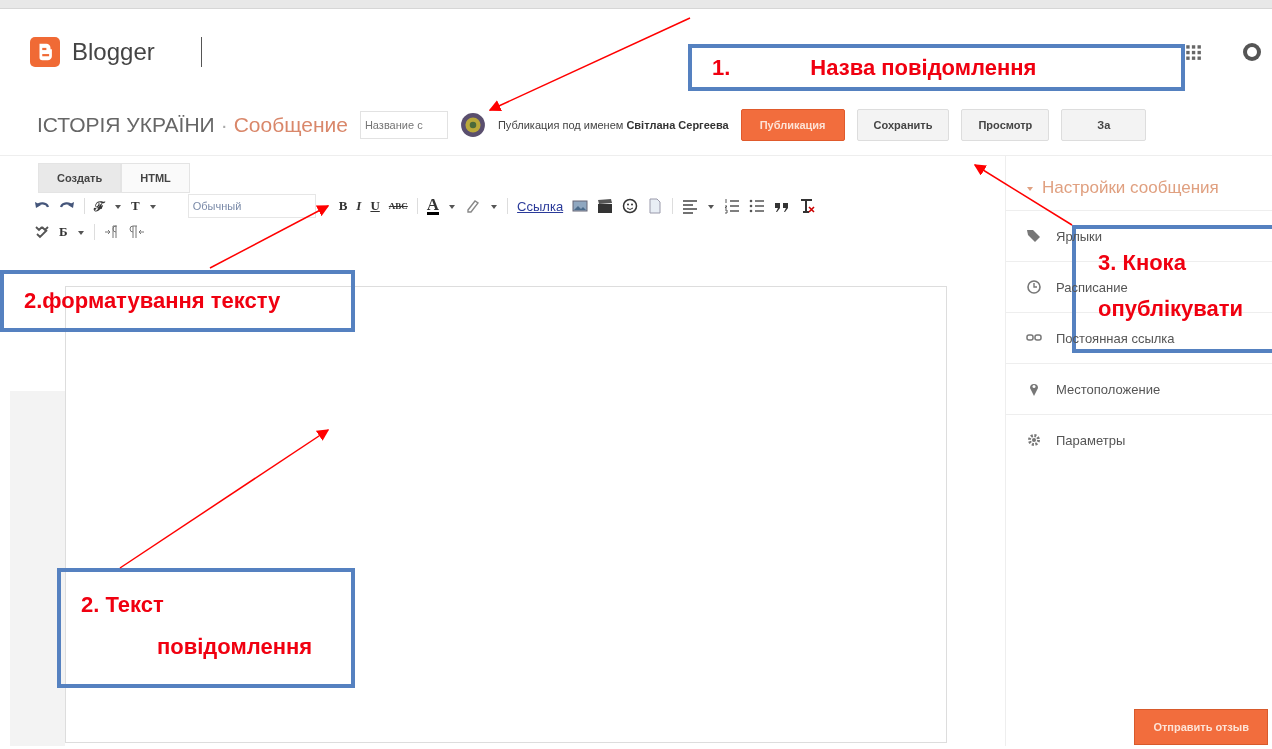  What do you see at coordinates (1091, 440) in the screenshot?
I see `settings-item: Параметры` at bounding box center [1091, 440].